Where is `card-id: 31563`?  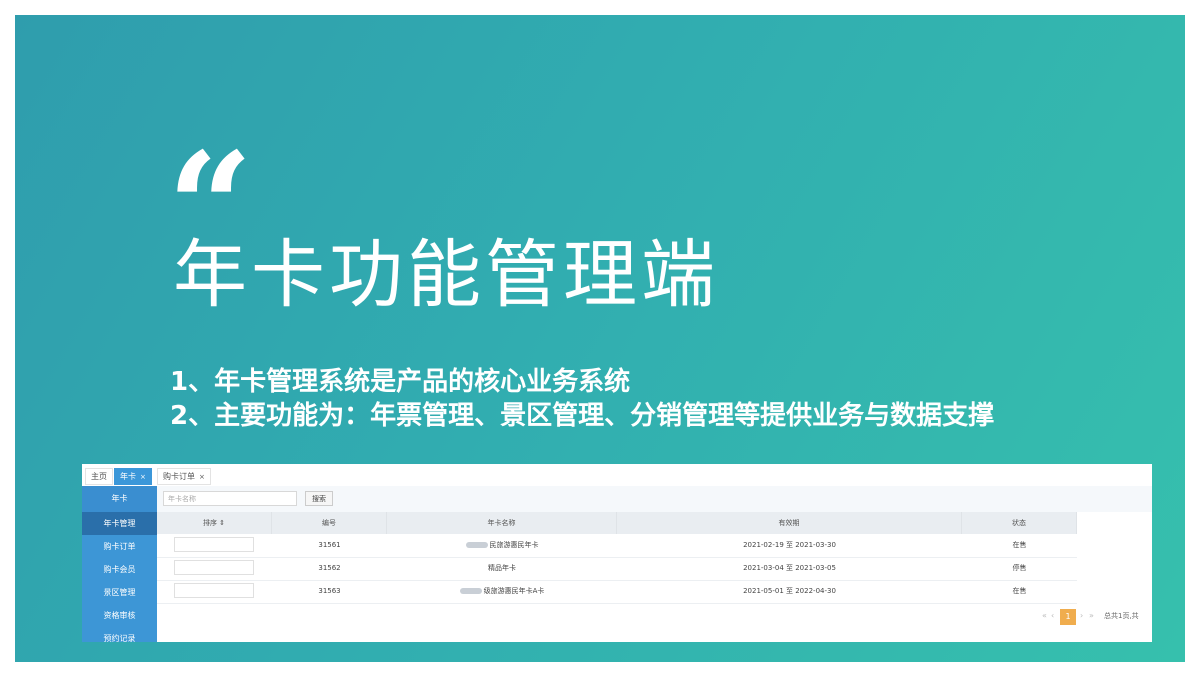 card-id: 31563 is located at coordinates (329, 591).